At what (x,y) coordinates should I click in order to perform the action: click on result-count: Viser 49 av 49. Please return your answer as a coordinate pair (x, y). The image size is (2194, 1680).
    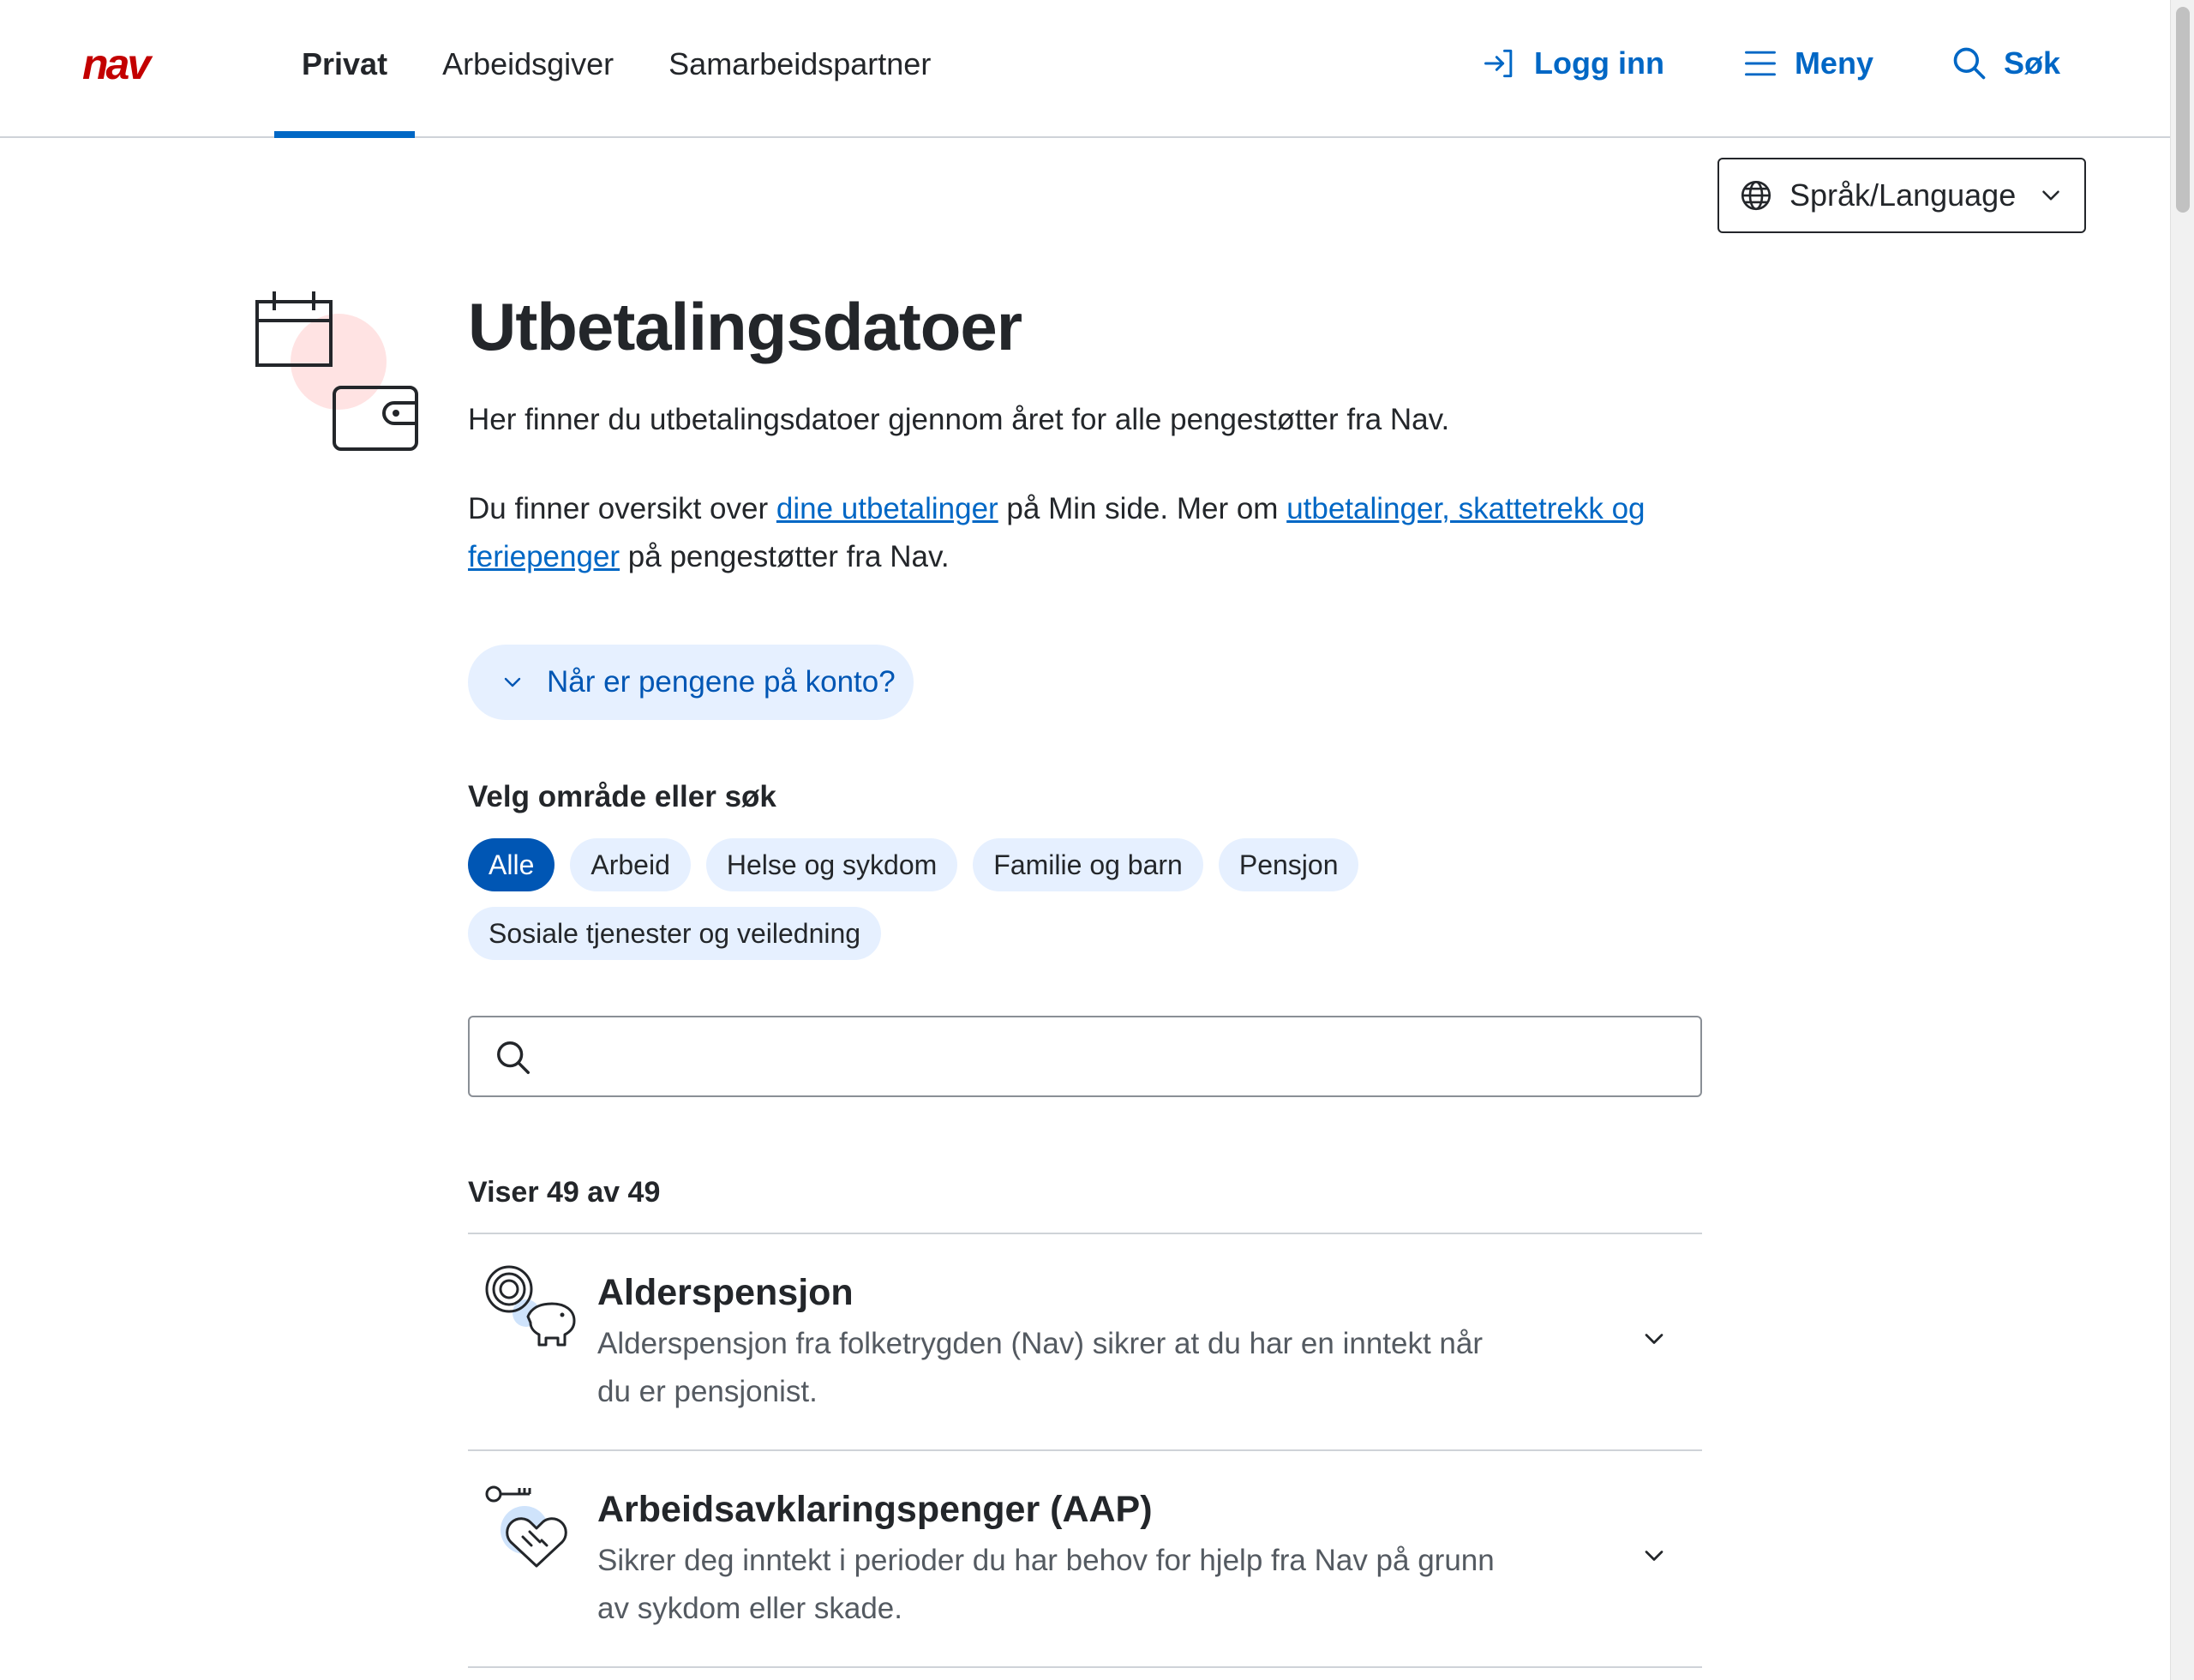
    Looking at the image, I should click on (564, 1192).